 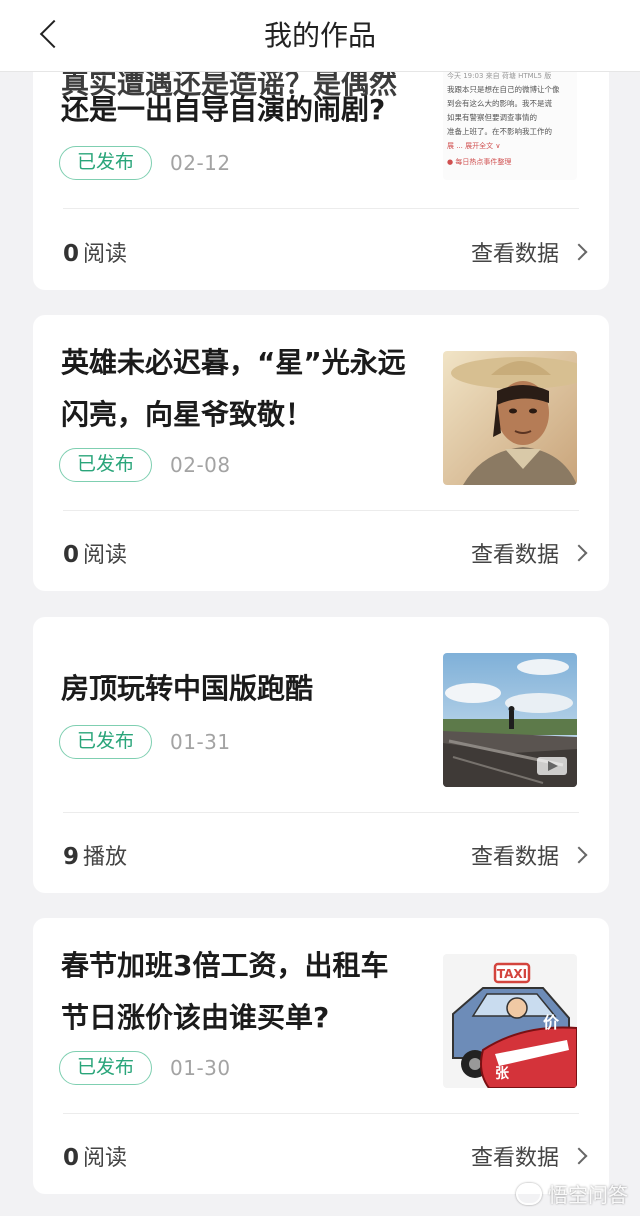 I want to click on article-meta: 已发布 01-30, so click(x=145, y=1068).